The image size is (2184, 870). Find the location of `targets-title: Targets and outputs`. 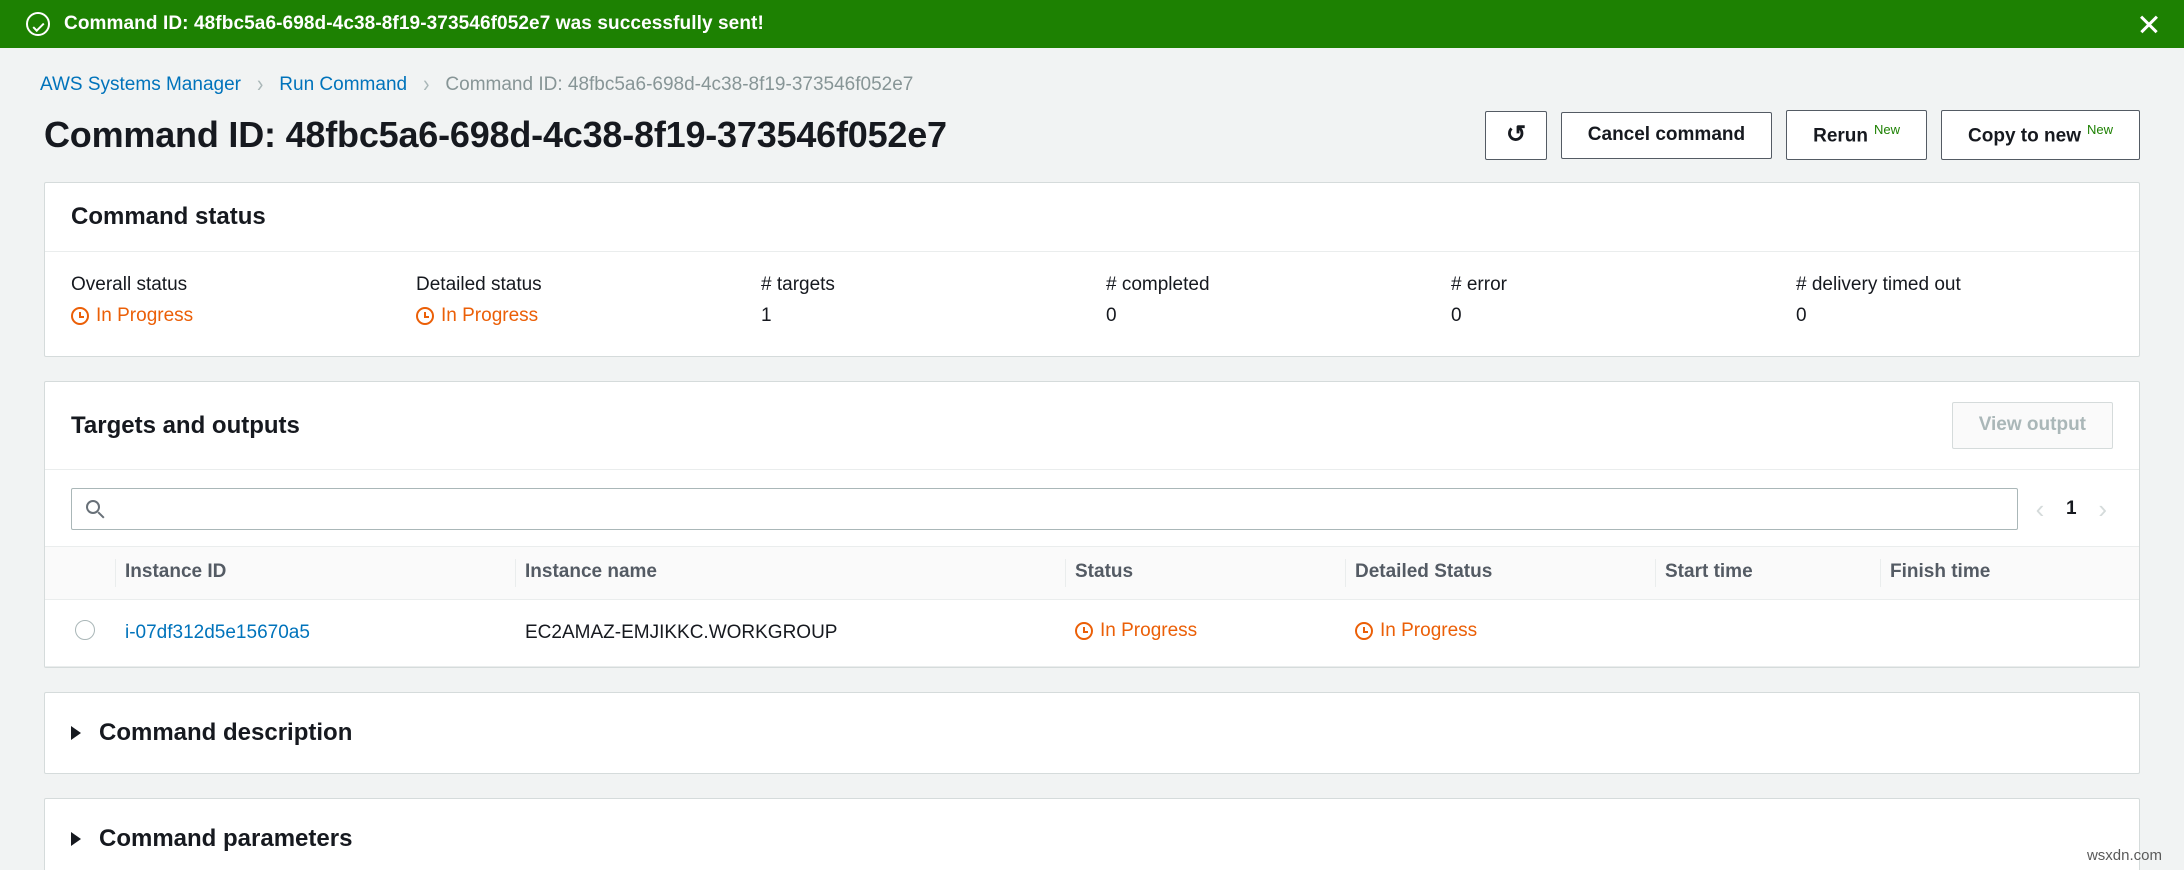

targets-title: Targets and outputs is located at coordinates (185, 425).